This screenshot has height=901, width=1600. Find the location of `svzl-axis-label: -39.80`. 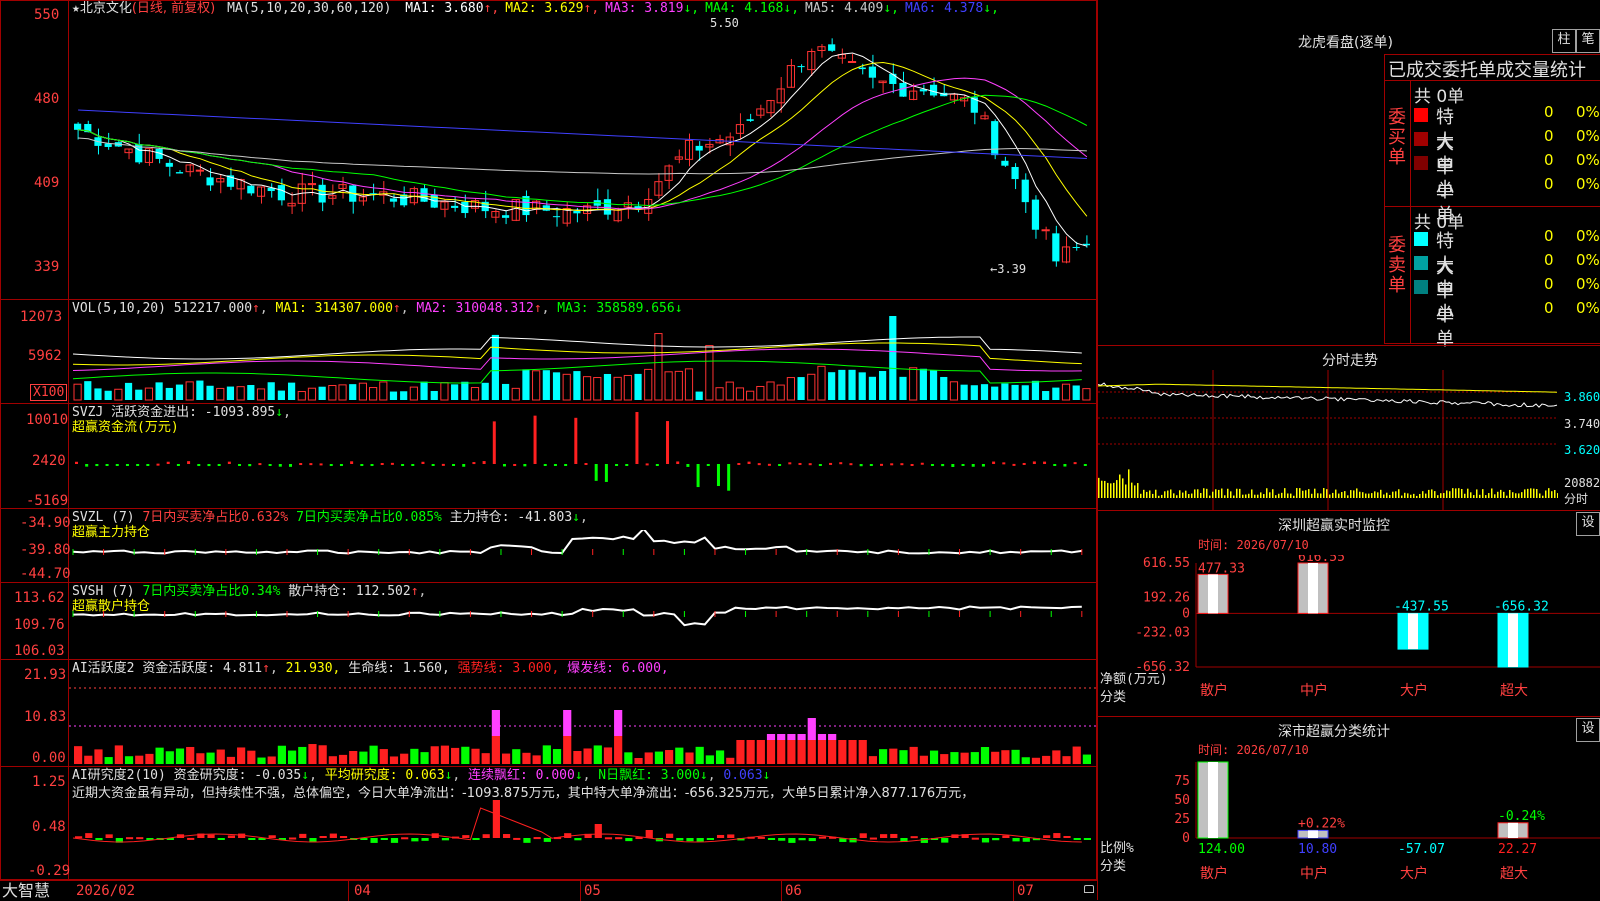

svzl-axis-label: -39.80 is located at coordinates (45, 550).